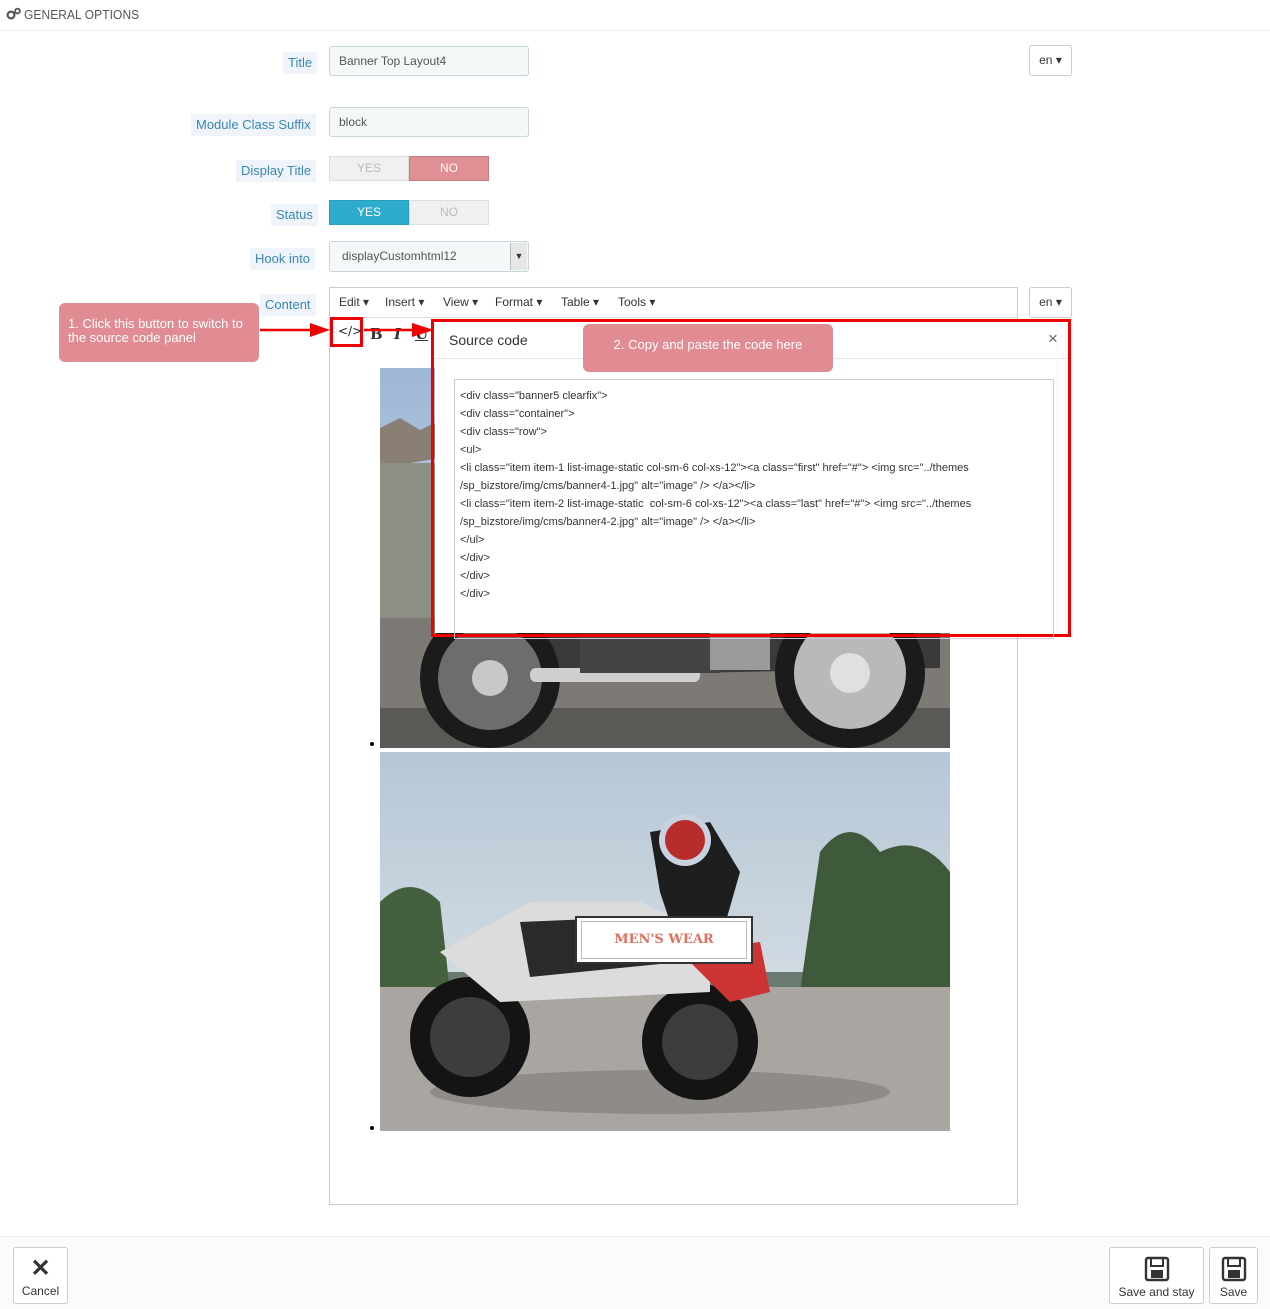 The height and width of the screenshot is (1309, 1270). I want to click on menu-format: Format ▾, so click(518, 302).